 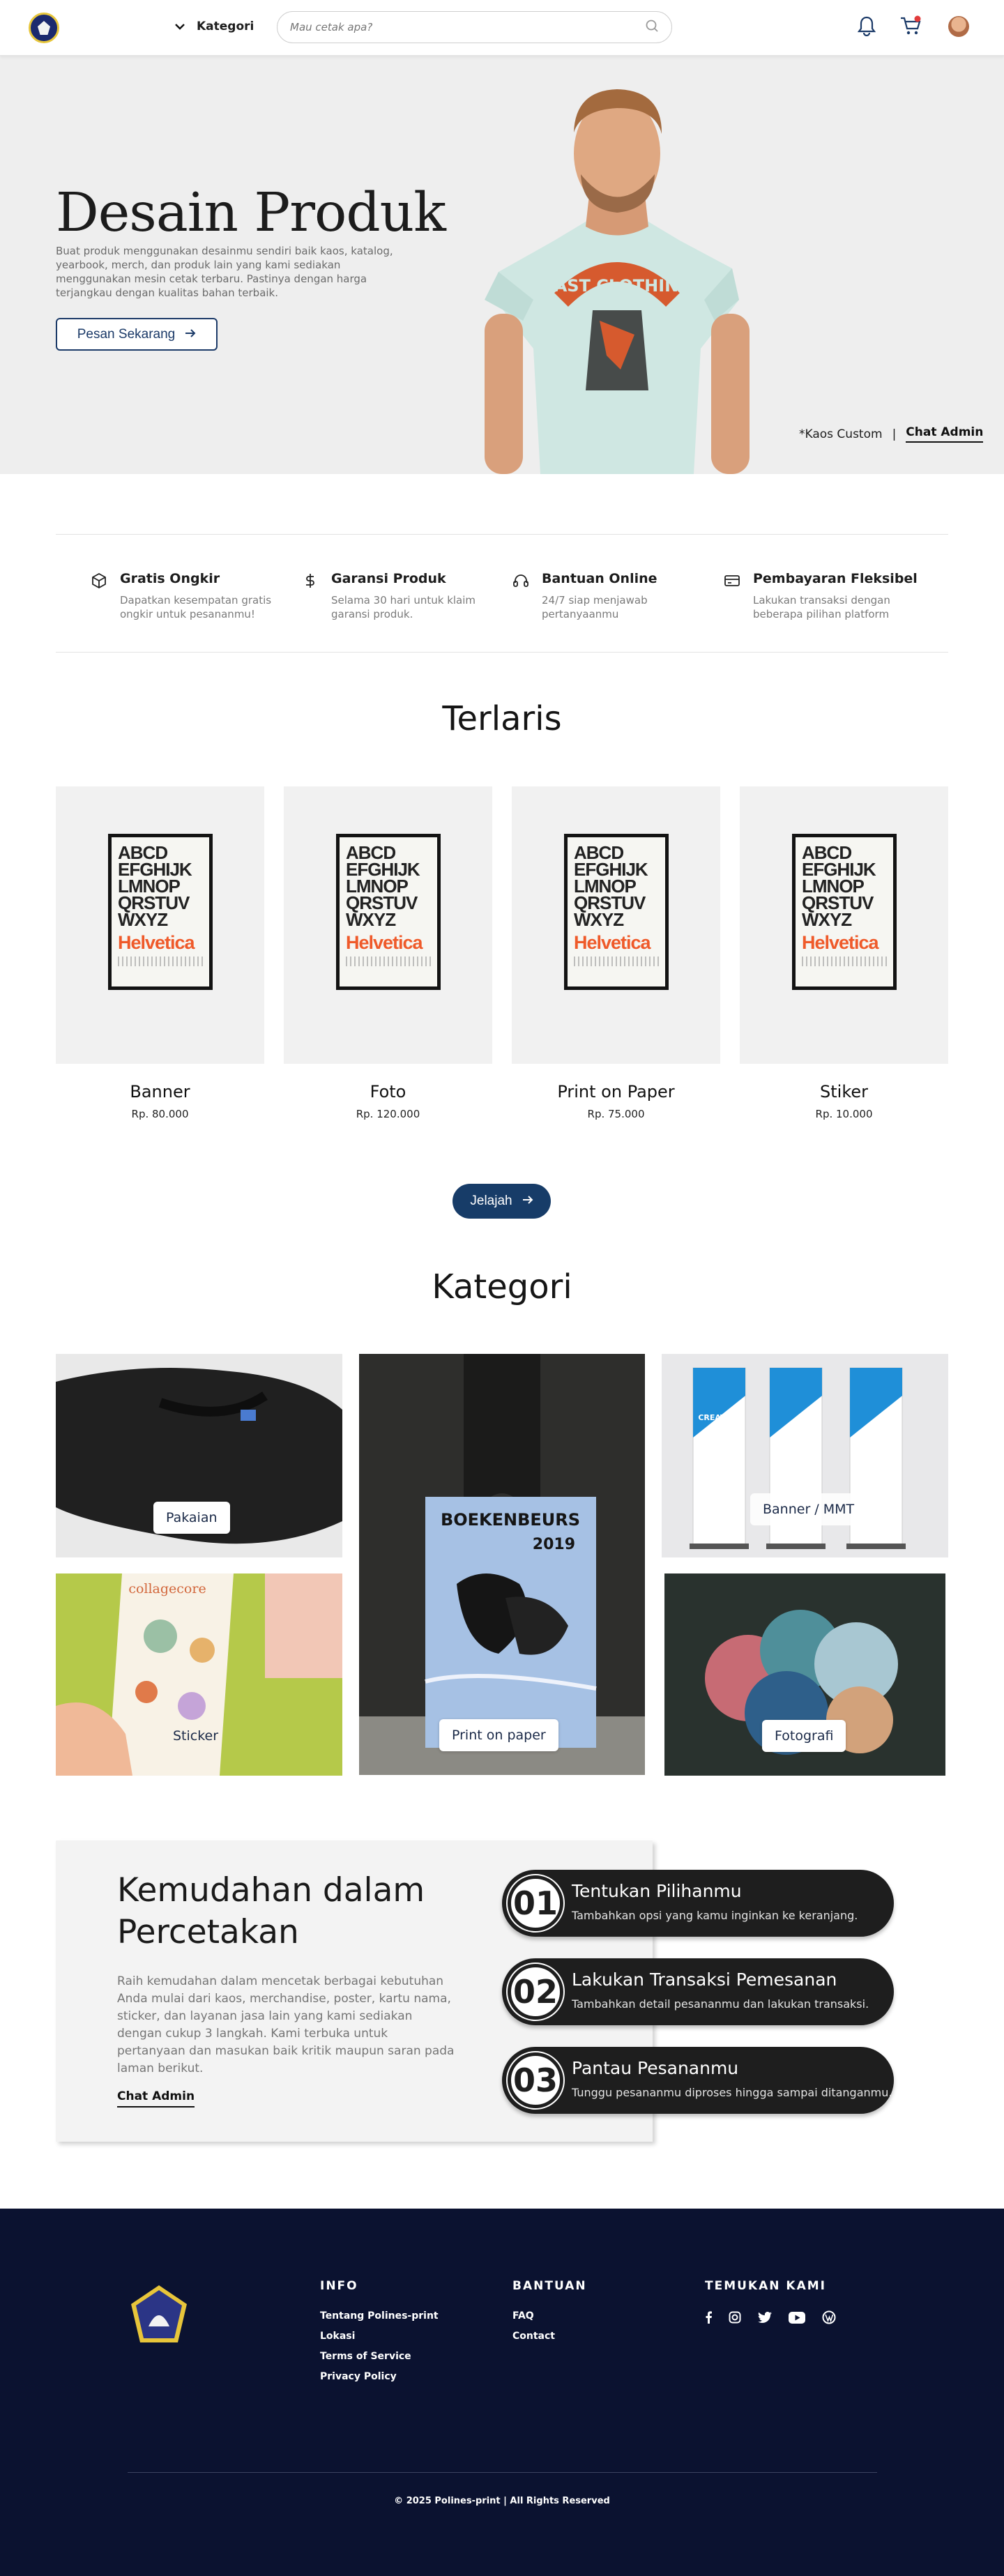 What do you see at coordinates (765, 2318) in the screenshot?
I see `twitter-icon` at bounding box center [765, 2318].